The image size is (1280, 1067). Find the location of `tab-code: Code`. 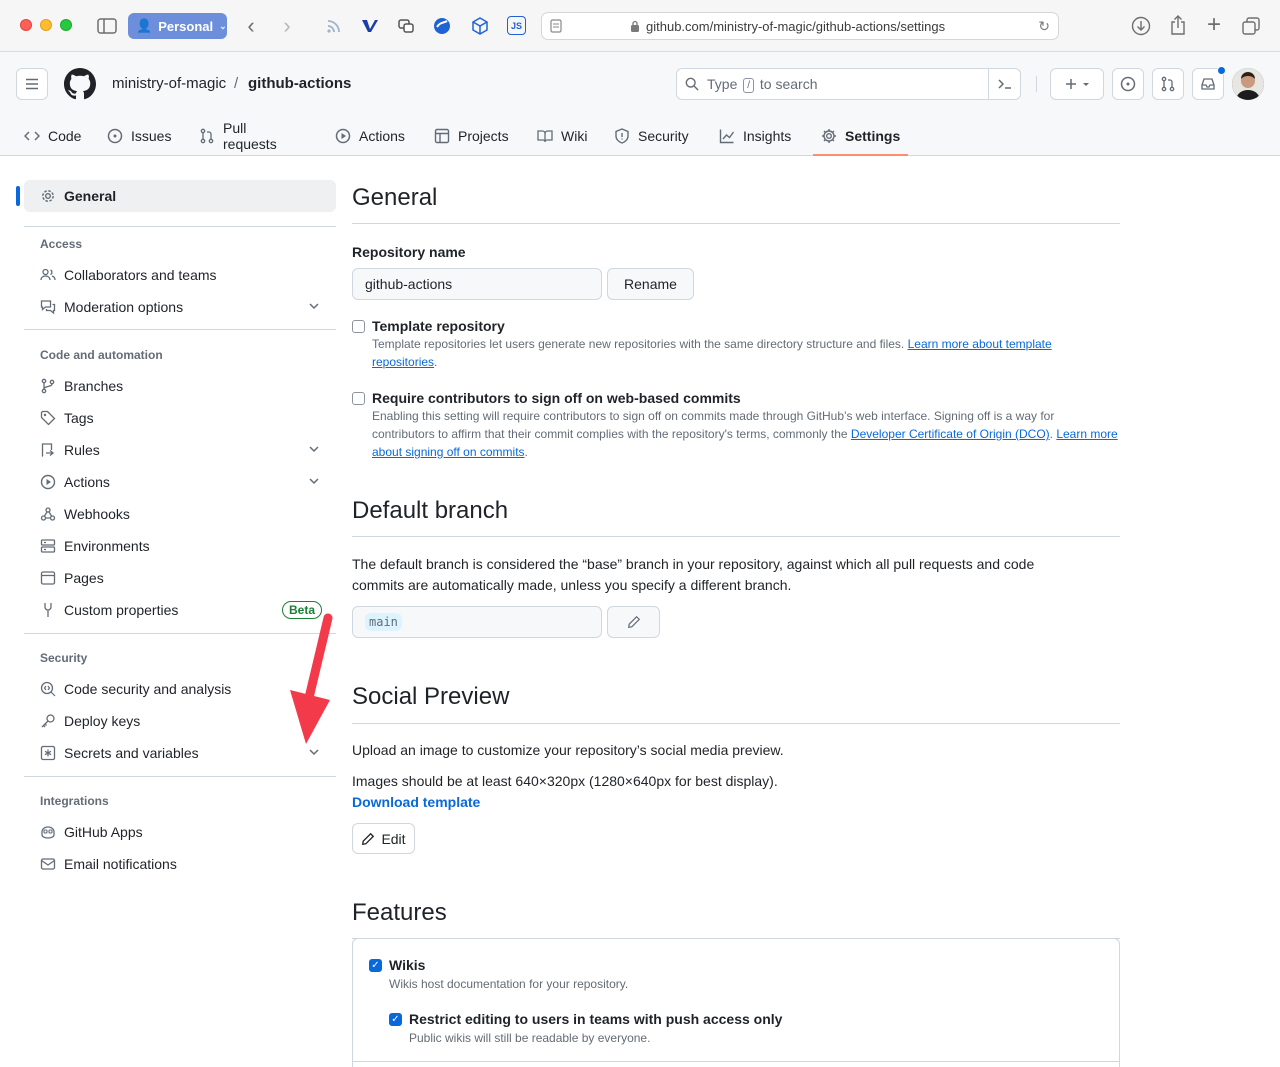

tab-code: Code is located at coordinates (52, 136).